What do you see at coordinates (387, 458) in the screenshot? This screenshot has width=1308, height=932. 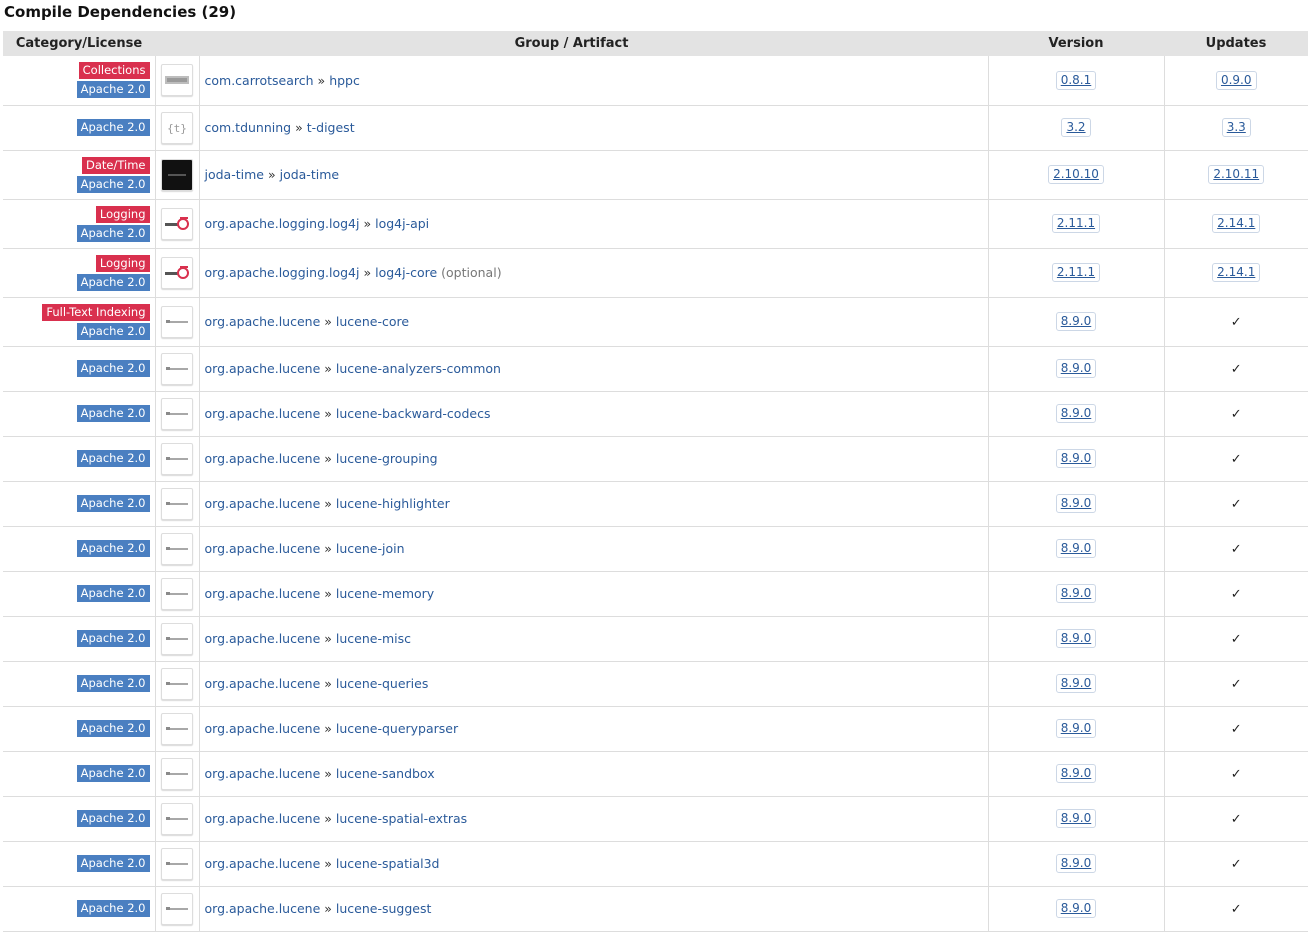 I see `artifact-link: lucene-grouping` at bounding box center [387, 458].